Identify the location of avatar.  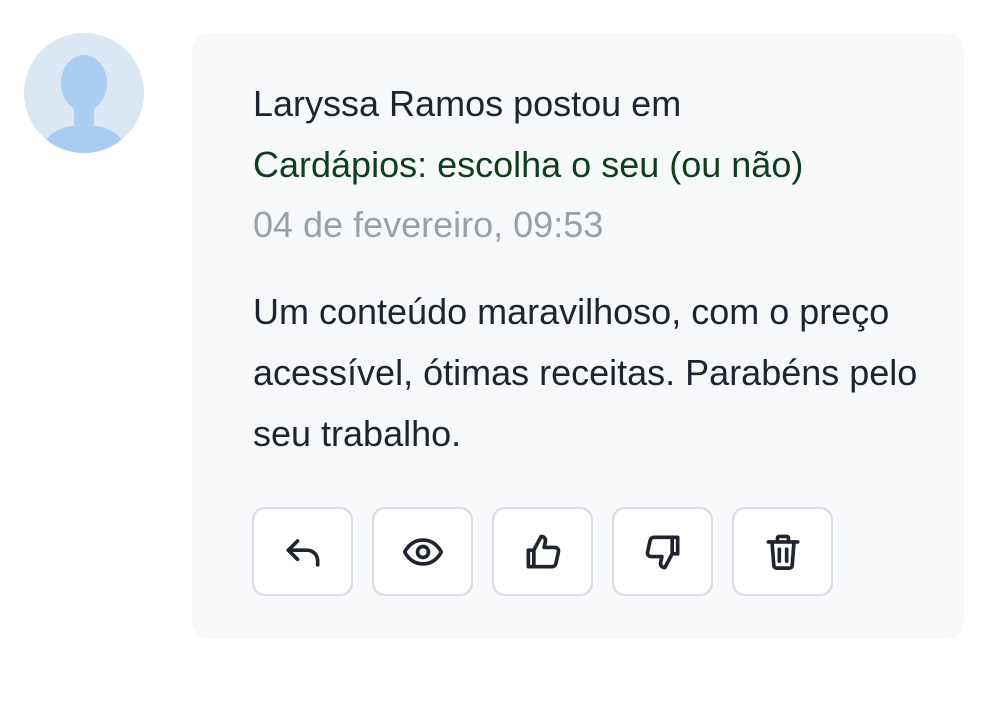
(84, 93).